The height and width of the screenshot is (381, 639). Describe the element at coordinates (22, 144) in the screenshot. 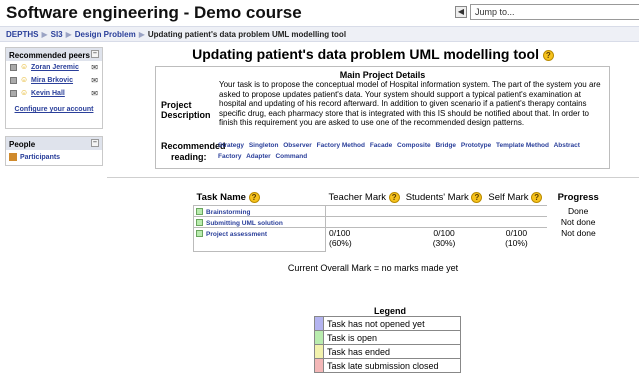

I see `block-title: People` at that location.